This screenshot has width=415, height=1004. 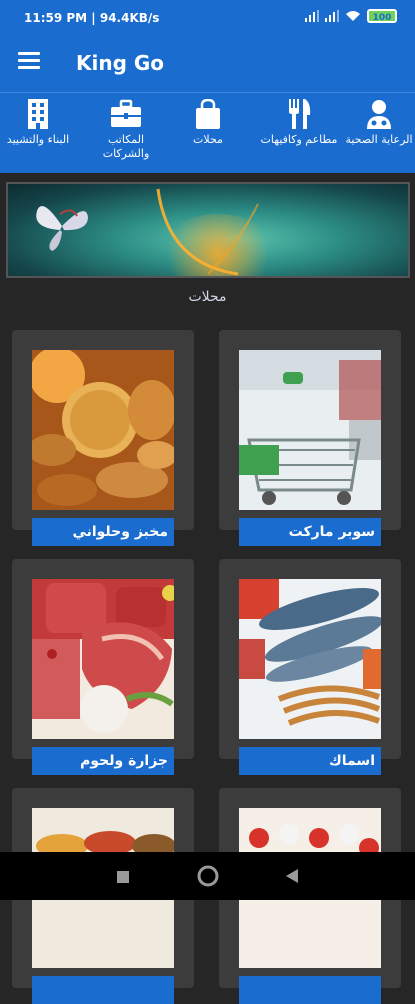 What do you see at coordinates (208, 114) in the screenshot?
I see `shopping-bag-icon` at bounding box center [208, 114].